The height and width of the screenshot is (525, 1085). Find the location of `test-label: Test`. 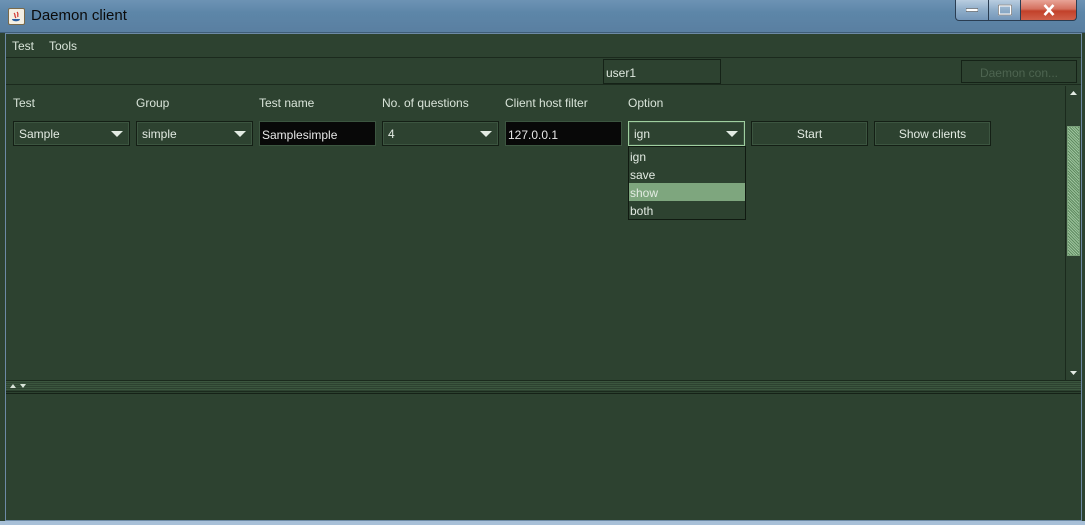

test-label: Test is located at coordinates (24, 103).